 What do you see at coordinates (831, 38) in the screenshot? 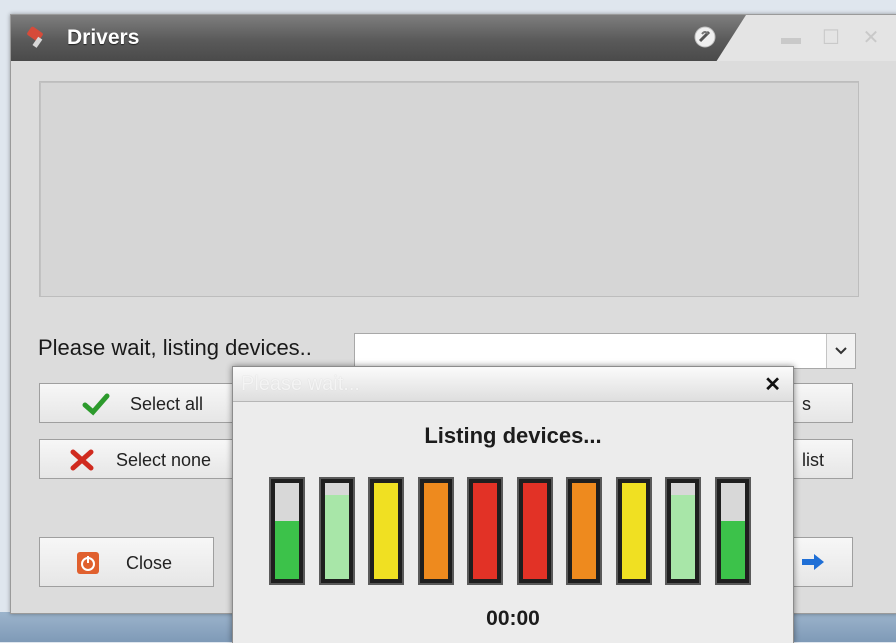
I see `maximize-icon: ☐` at bounding box center [831, 38].